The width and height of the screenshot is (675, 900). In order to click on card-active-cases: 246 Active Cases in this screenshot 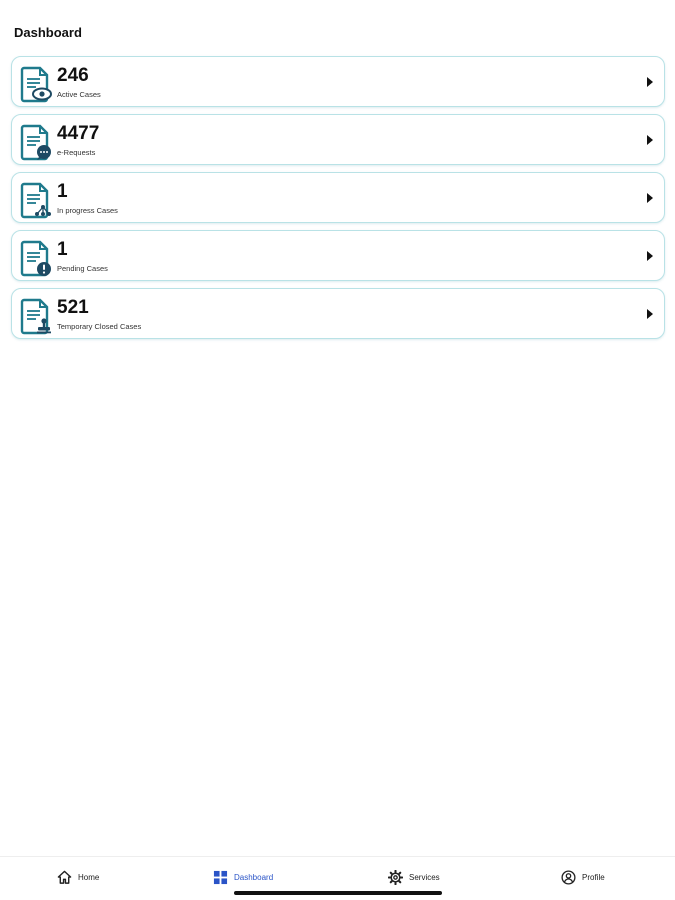, I will do `click(338, 81)`.